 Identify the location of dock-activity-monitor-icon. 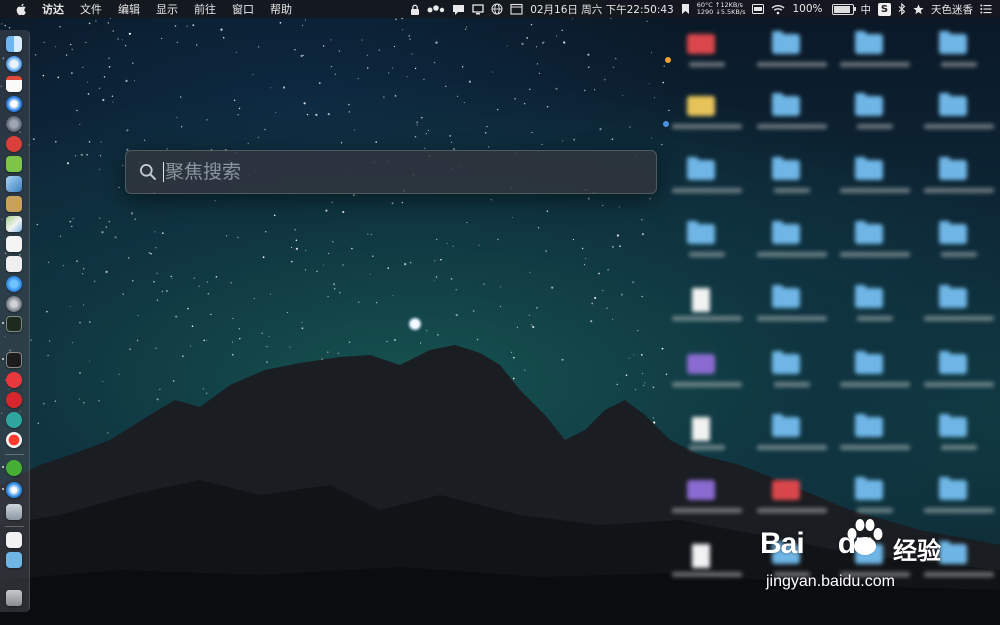
(14, 324).